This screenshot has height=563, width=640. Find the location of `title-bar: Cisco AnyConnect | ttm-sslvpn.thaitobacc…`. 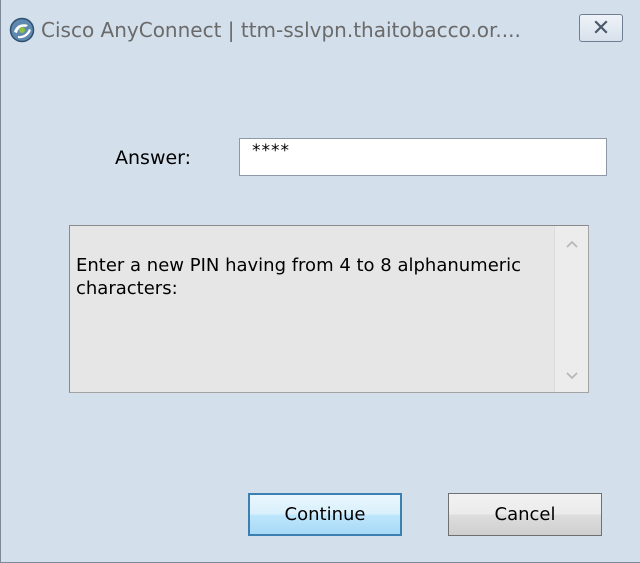

title-bar: Cisco AnyConnect | ttm-sslvpn.thaitobacc… is located at coordinates (320, 28).